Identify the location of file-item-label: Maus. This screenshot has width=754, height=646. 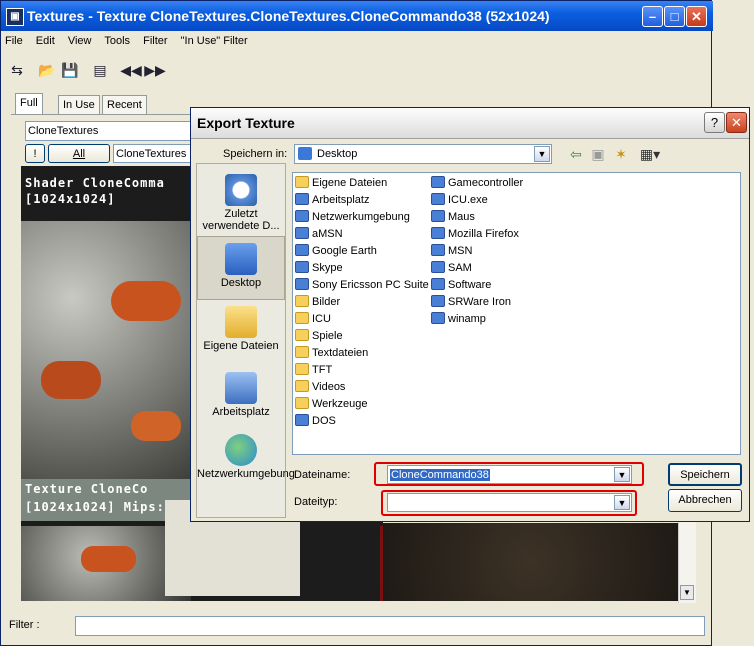
(461, 217).